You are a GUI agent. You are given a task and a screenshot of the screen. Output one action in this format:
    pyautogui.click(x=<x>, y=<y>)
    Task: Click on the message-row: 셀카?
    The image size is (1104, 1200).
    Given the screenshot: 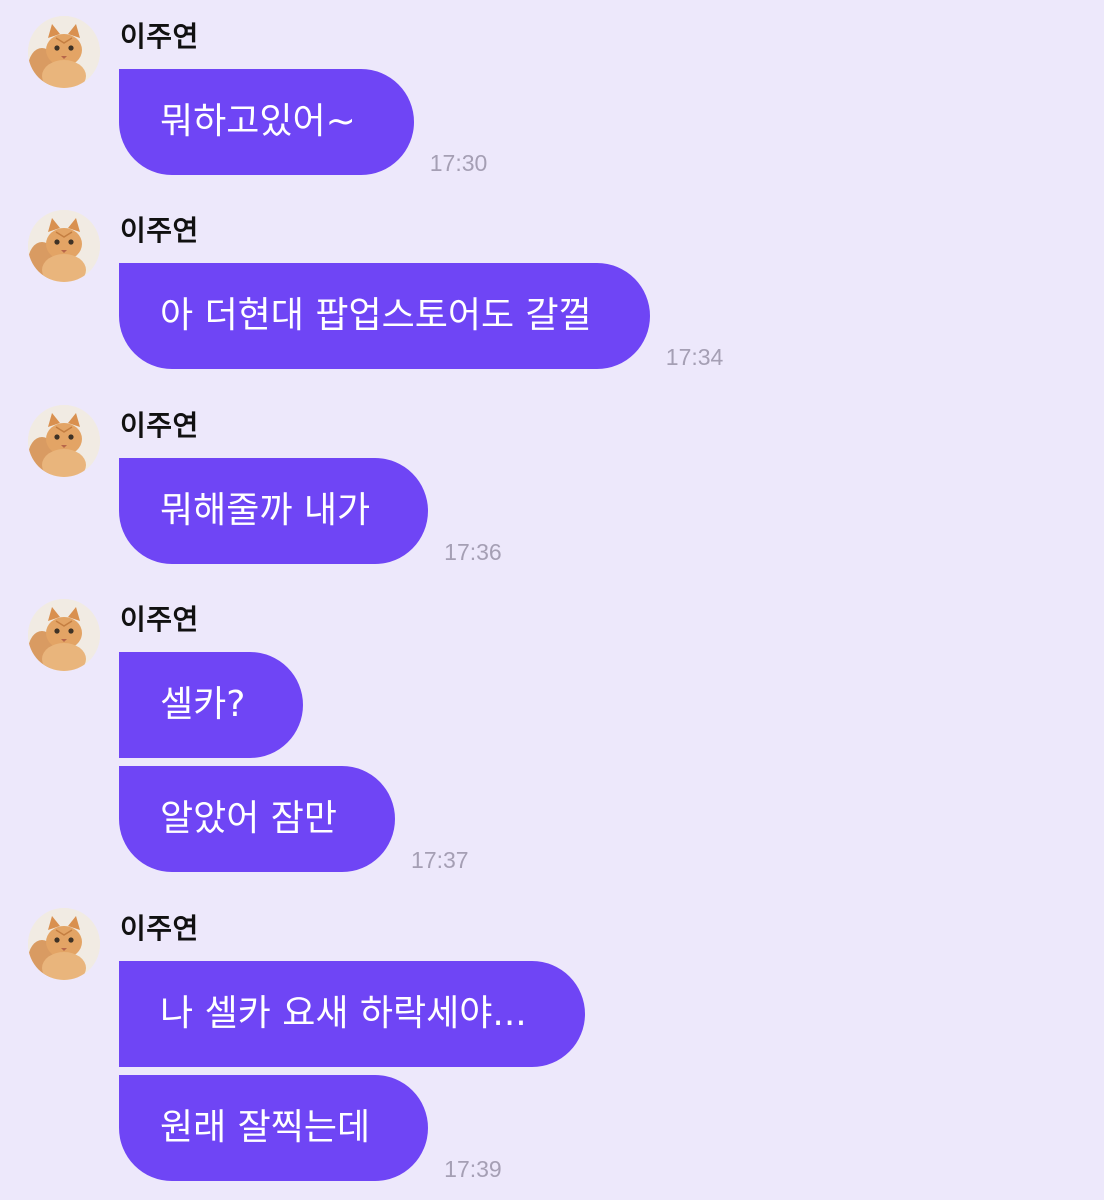 What is the action you would take?
    pyautogui.click(x=211, y=705)
    